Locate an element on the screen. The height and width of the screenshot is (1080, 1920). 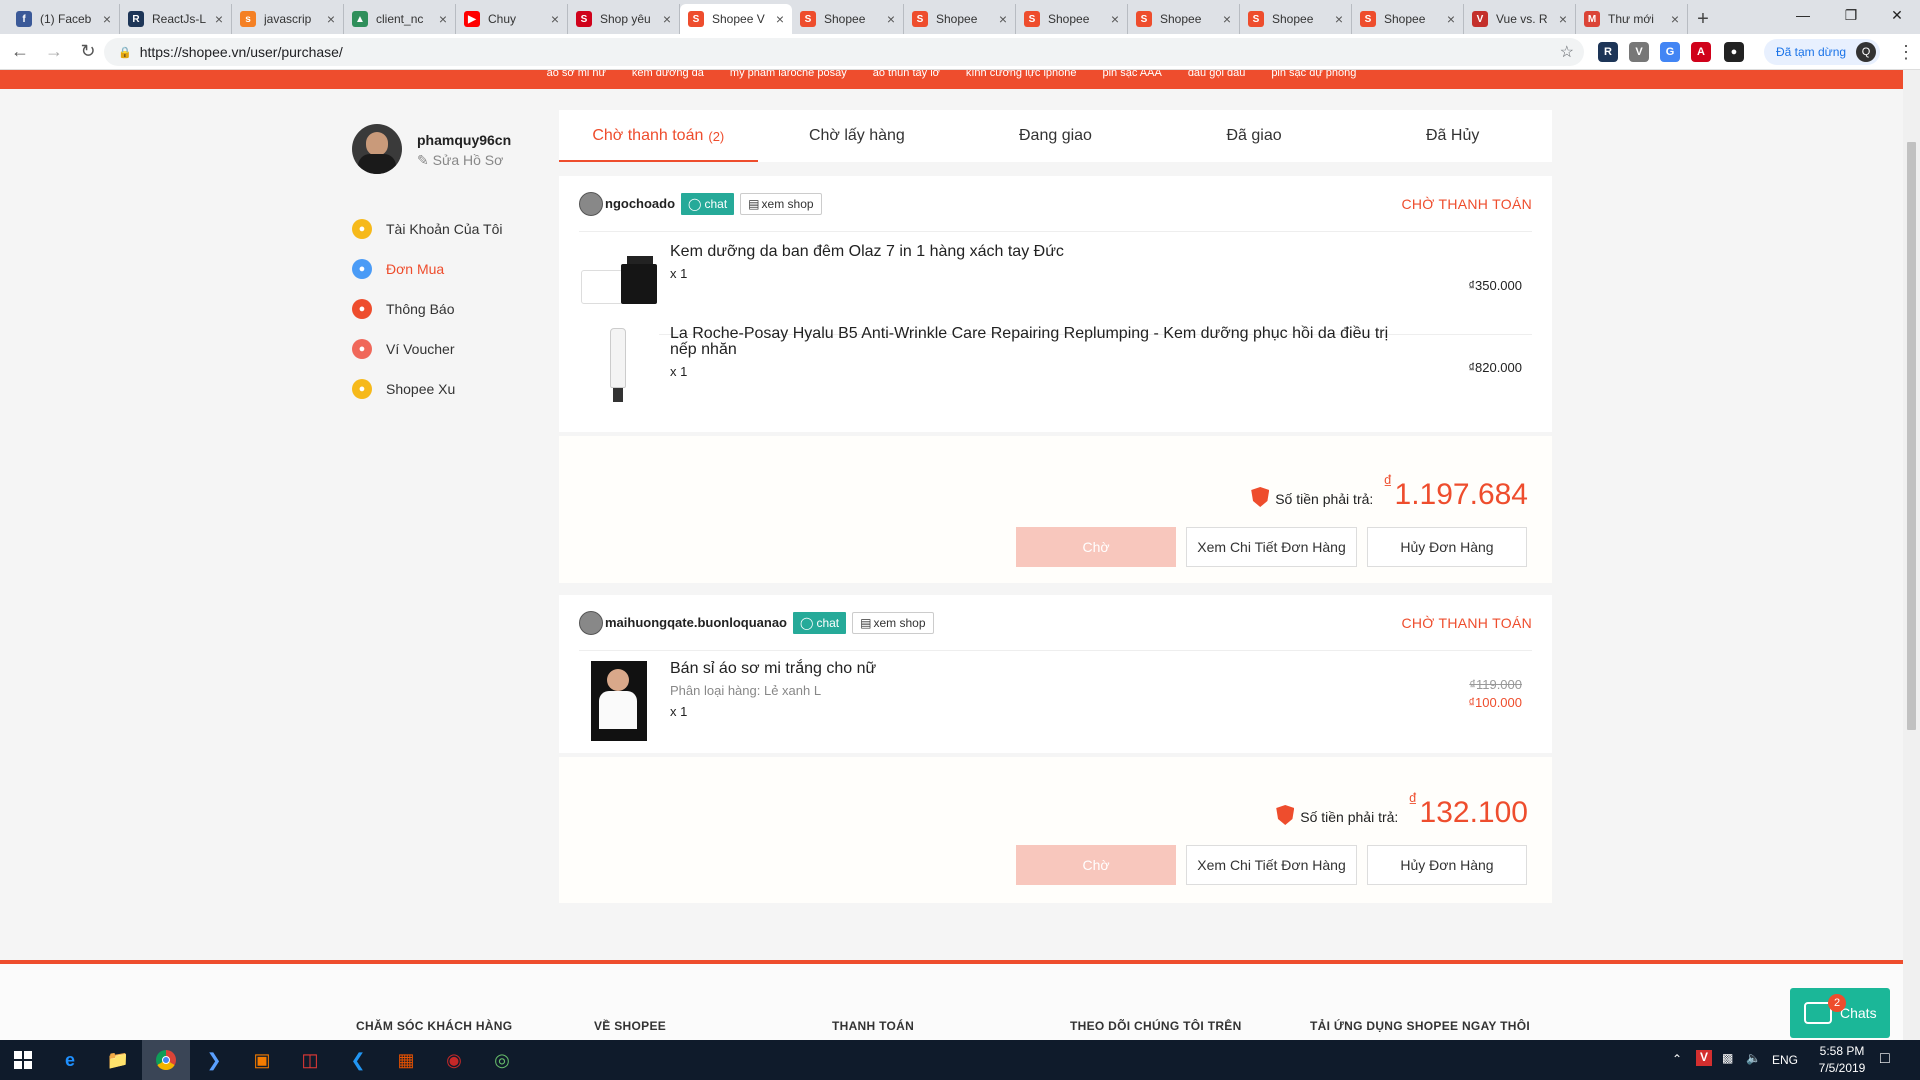
new-tab-button: + is located at coordinates (1703, 19).